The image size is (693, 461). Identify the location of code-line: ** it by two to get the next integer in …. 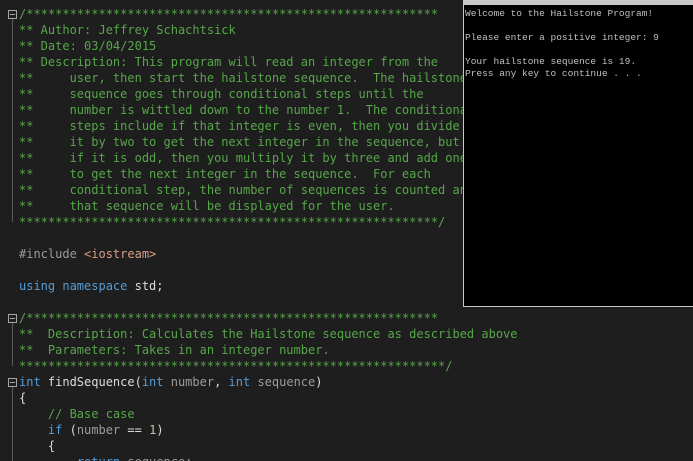
(239, 142).